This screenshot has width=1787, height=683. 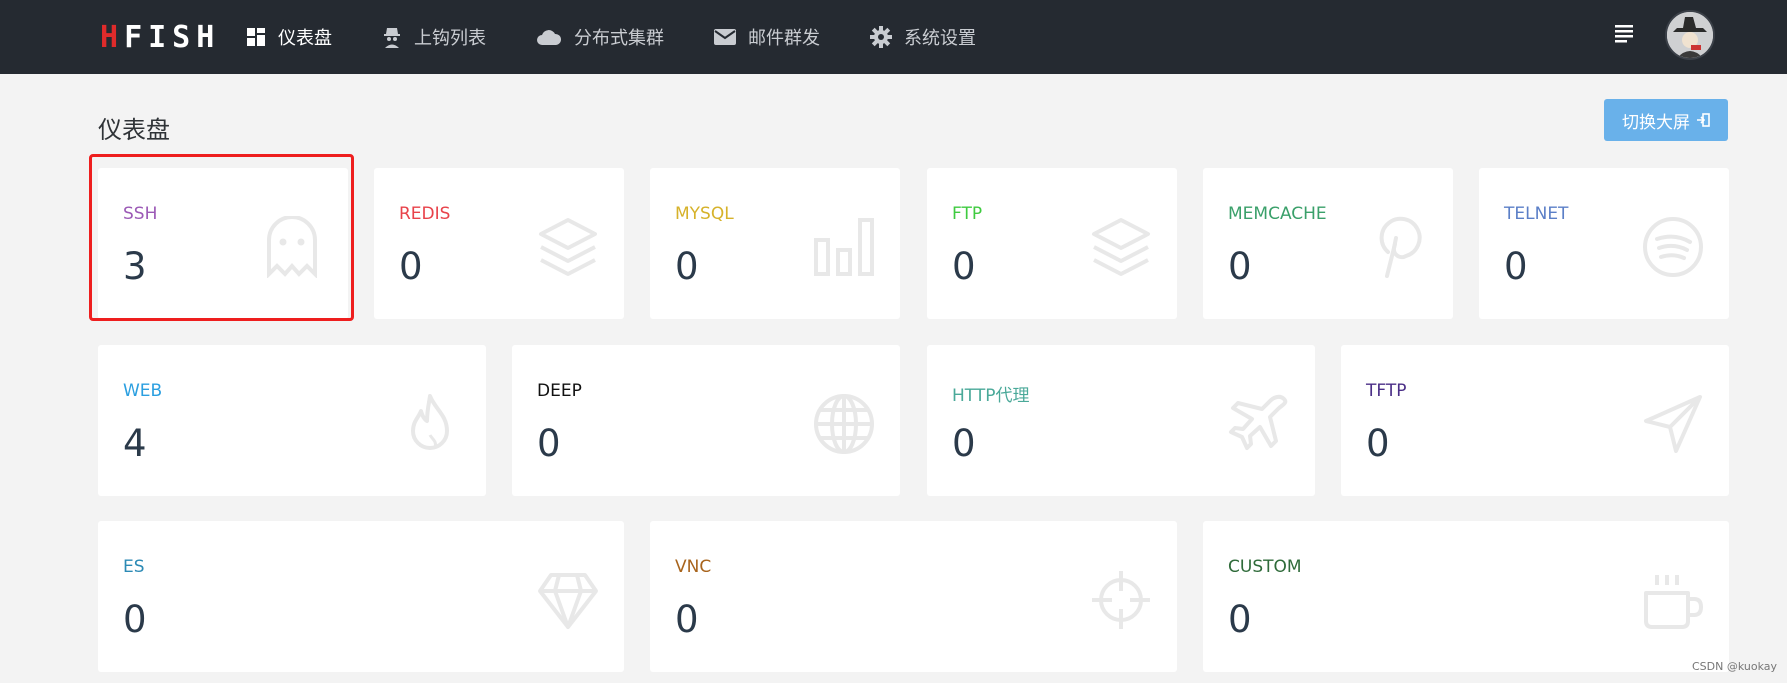 What do you see at coordinates (913, 596) in the screenshot?
I see `card-vnc: VNC 0` at bounding box center [913, 596].